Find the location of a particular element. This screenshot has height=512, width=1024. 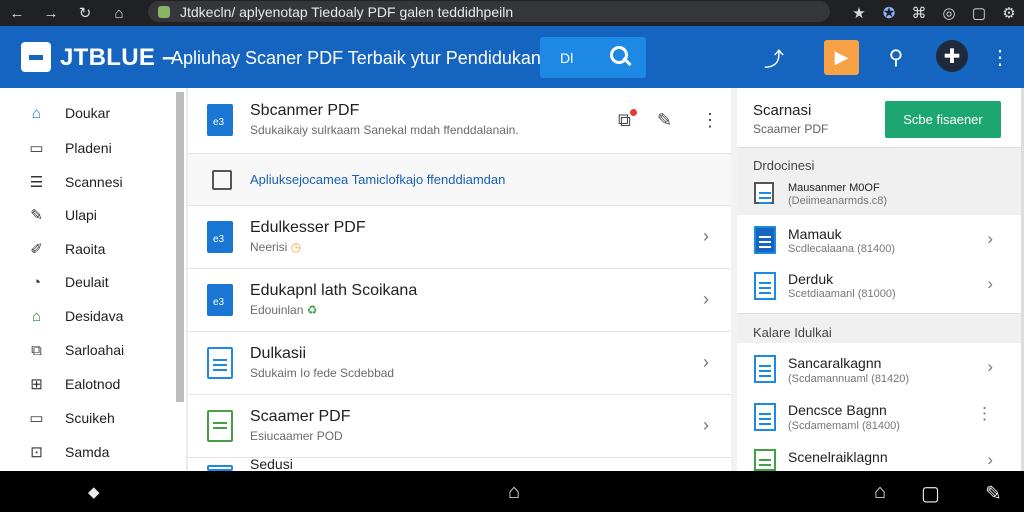

item-subtitle: Scetdiaamanl (81000) is located at coordinates (842, 294).